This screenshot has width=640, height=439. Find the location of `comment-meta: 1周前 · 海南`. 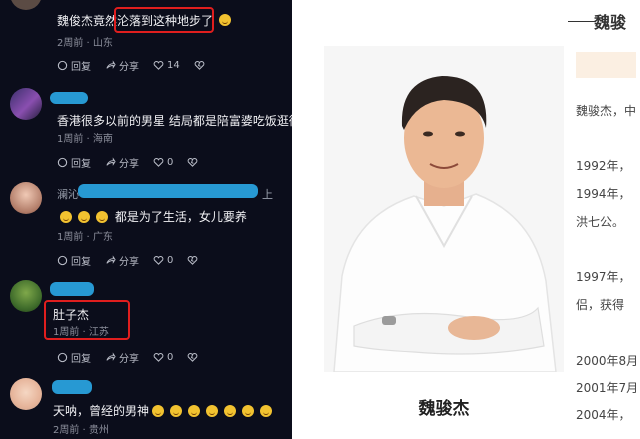

comment-meta: 1周前 · 海南 is located at coordinates (85, 139).